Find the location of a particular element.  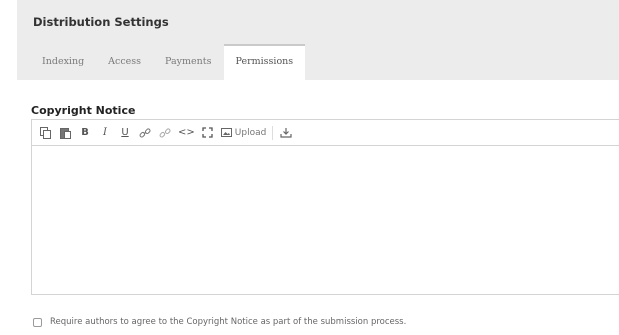

tab-indexing: Indexing is located at coordinates (63, 62).